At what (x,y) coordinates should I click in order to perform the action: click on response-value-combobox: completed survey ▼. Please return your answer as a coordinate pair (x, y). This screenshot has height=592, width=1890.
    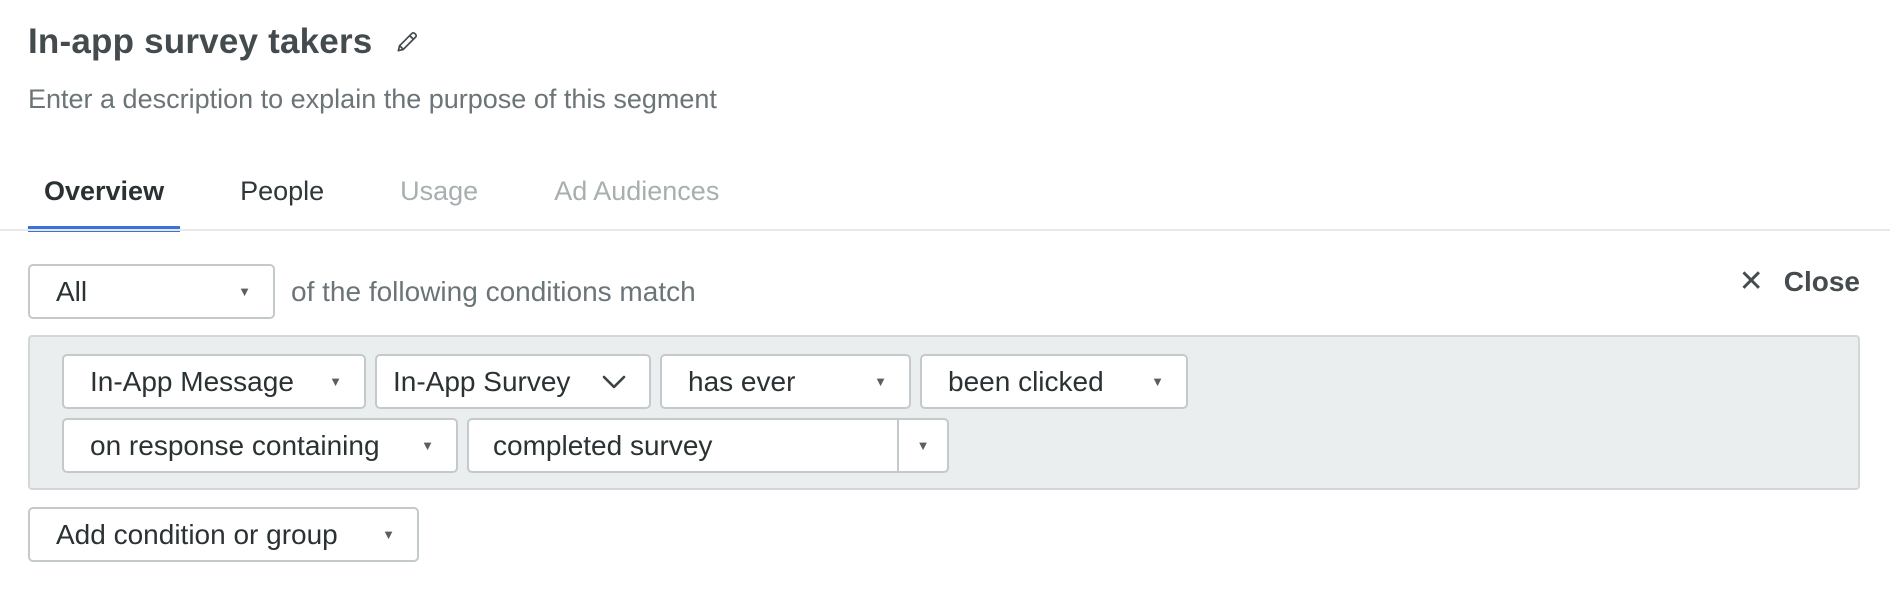
    Looking at the image, I should click on (708, 445).